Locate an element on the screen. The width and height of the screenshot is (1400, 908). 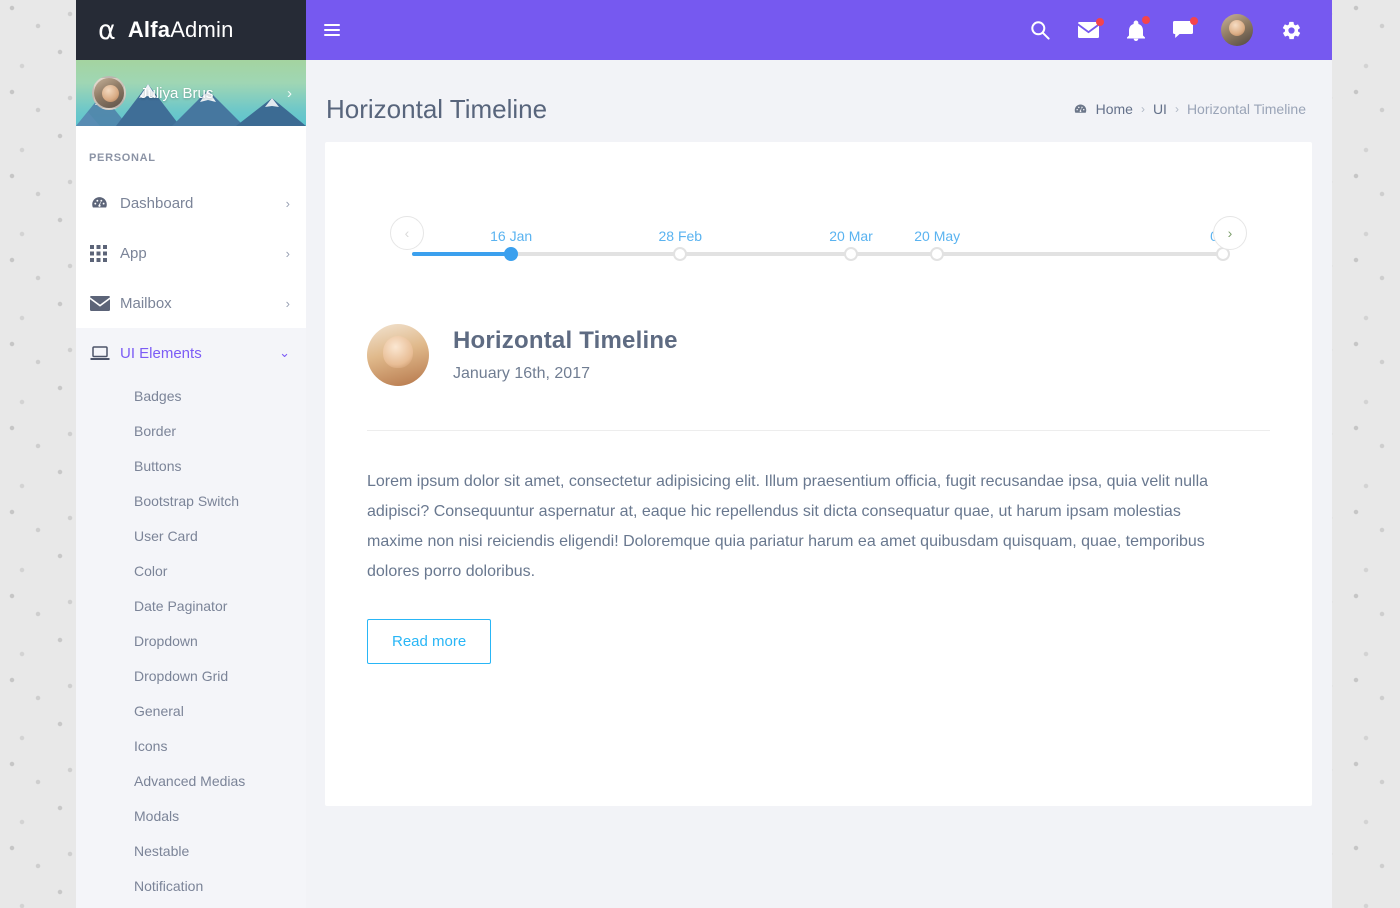
sidebar-item-label: Mailbox is located at coordinates (146, 303).